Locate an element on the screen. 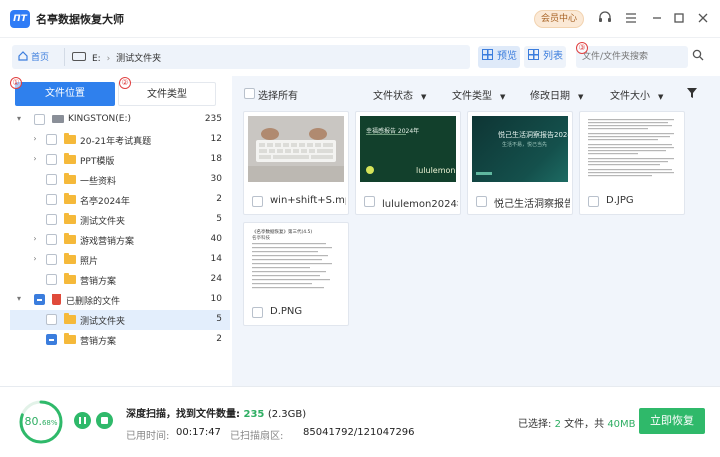  tab-file-type: 文件类型 is located at coordinates (167, 94).